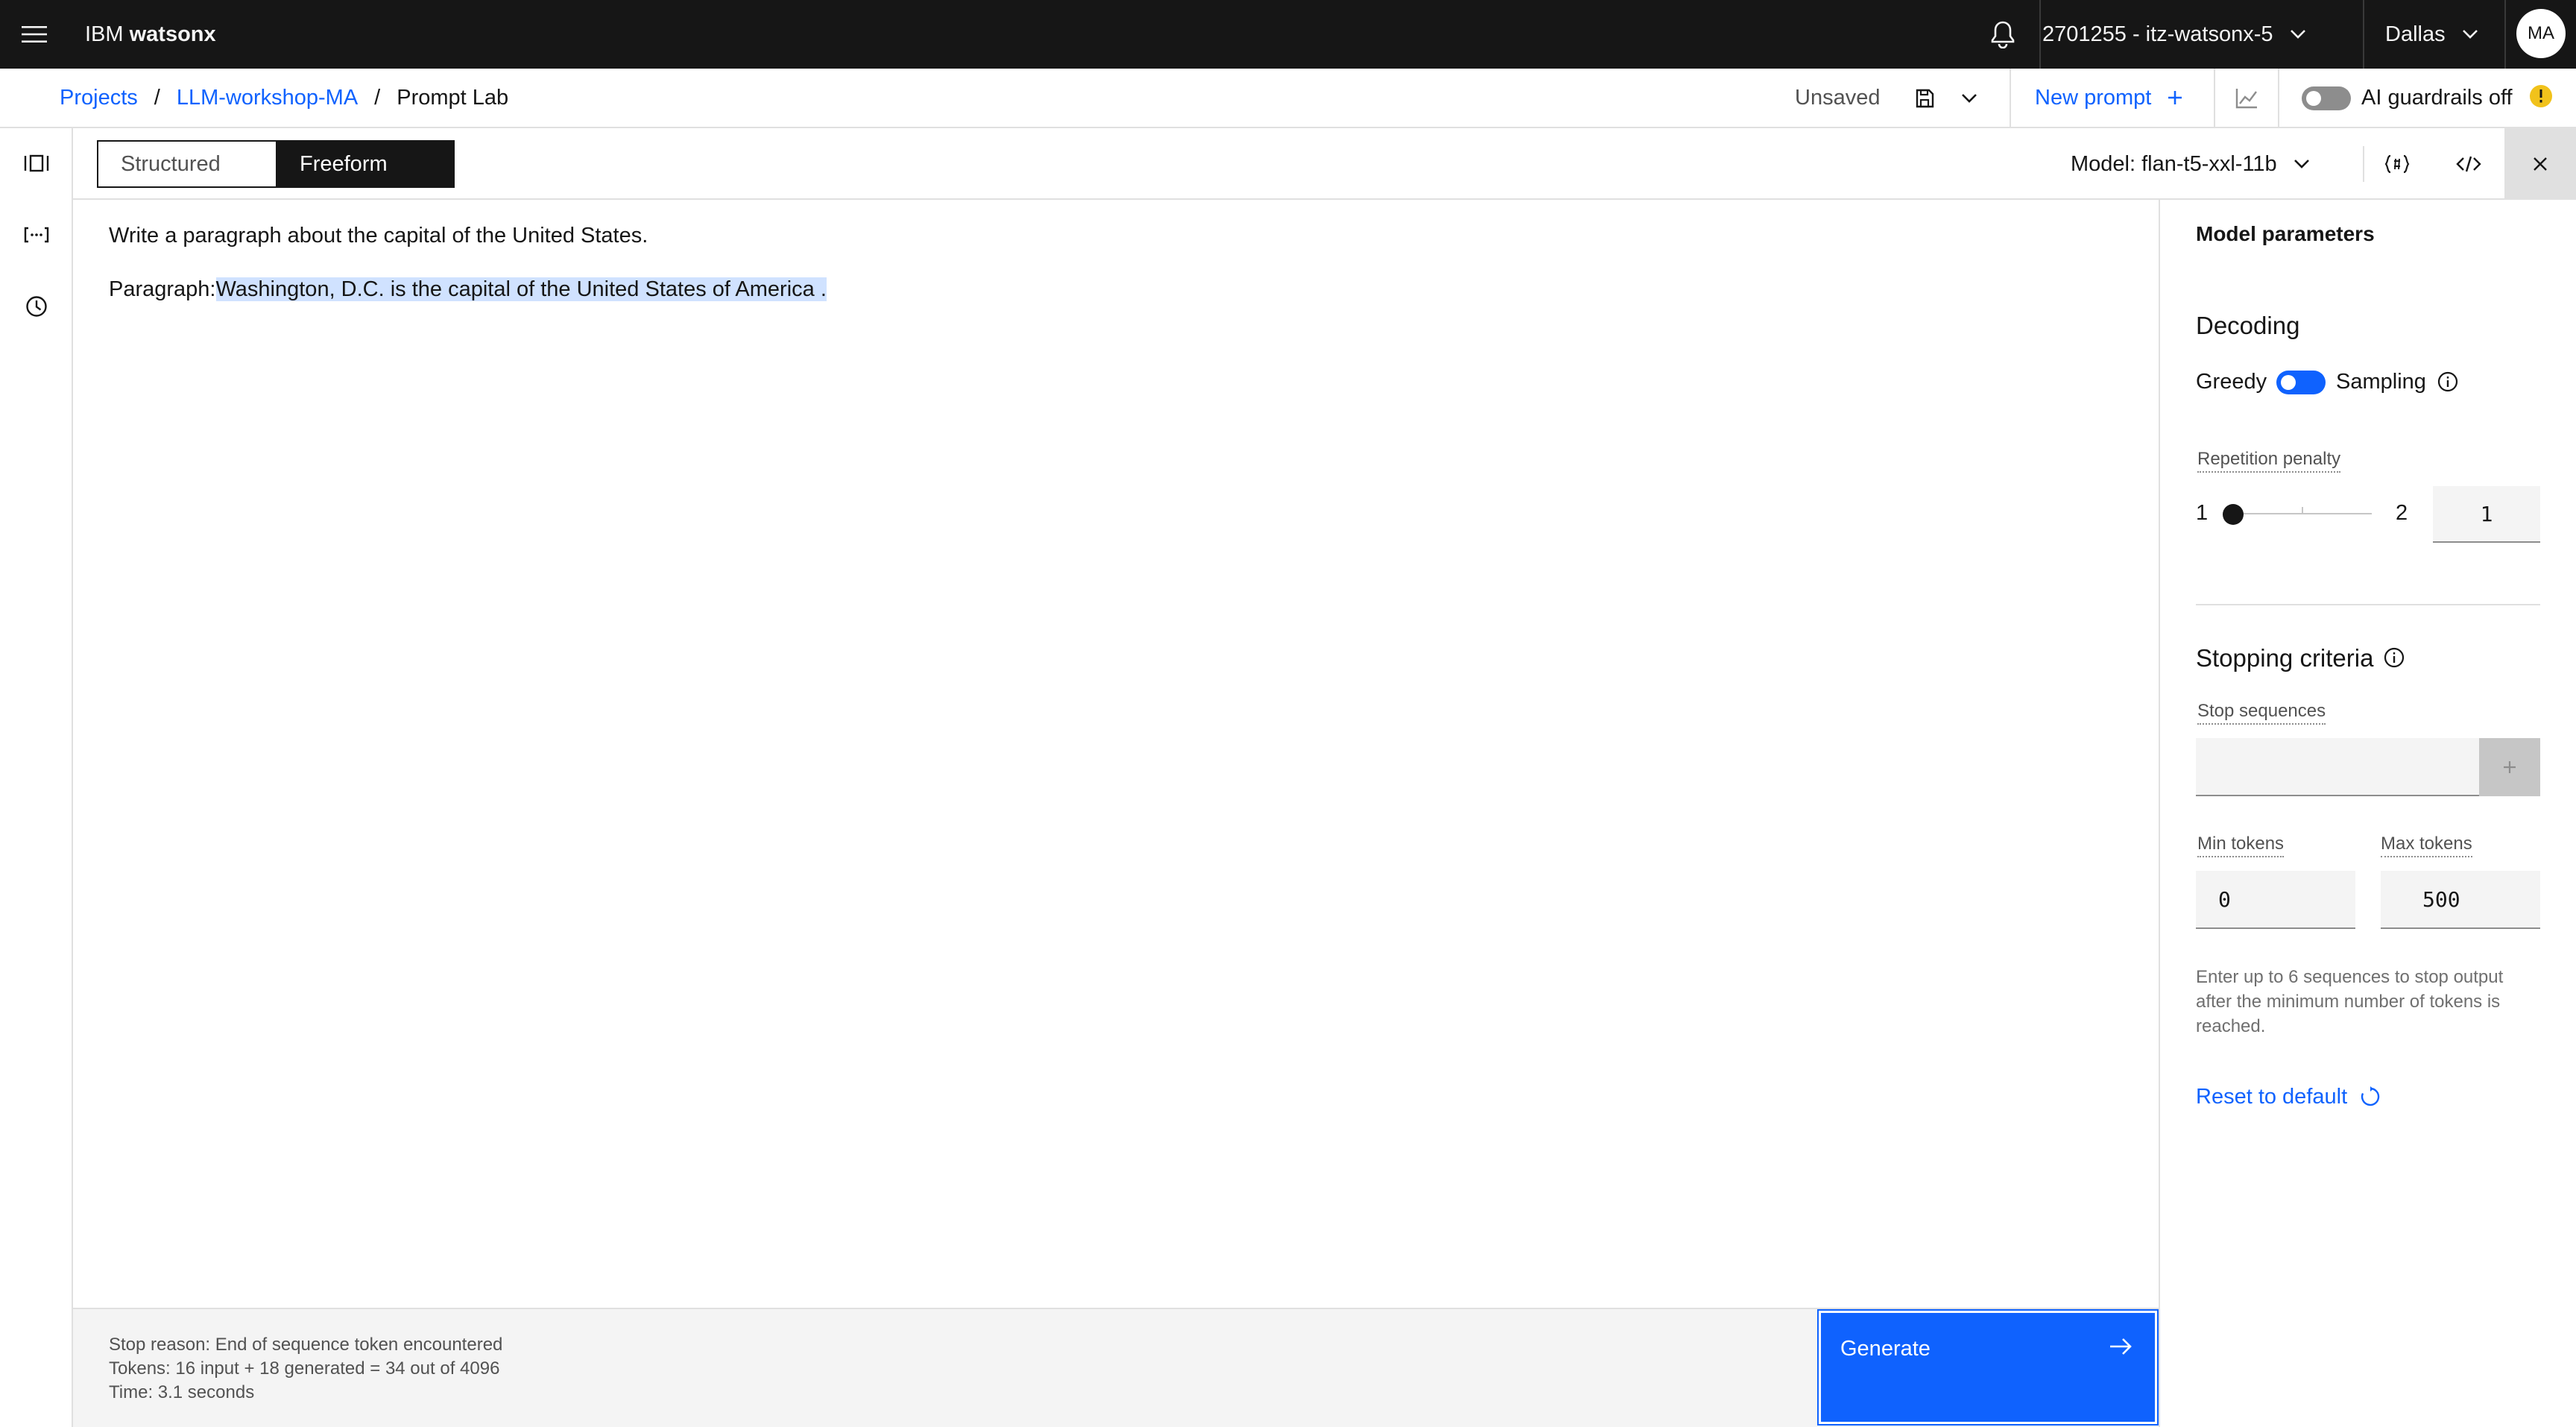 This screenshot has width=2576, height=1427. What do you see at coordinates (2261, 713) in the screenshot?
I see `stop-sequences-label: Stop sequences` at bounding box center [2261, 713].